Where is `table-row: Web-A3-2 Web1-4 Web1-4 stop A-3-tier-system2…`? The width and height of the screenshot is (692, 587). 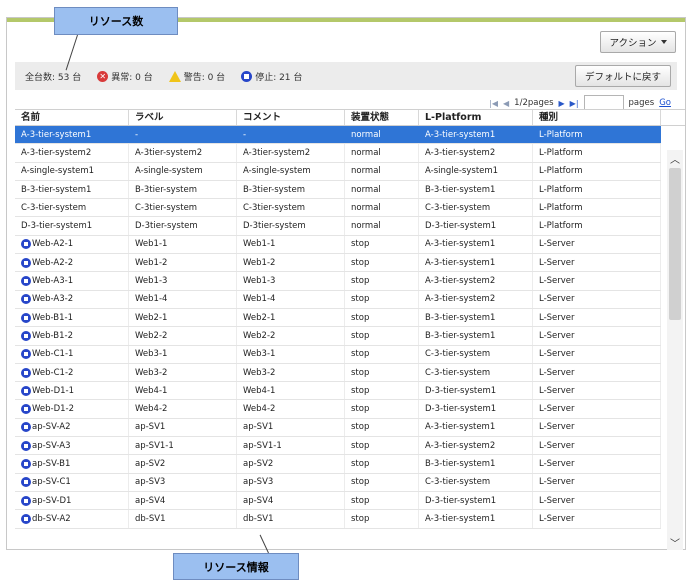 table-row: Web-A3-2 Web1-4 Web1-4 stop A-3-tier-system2… is located at coordinates (338, 299).